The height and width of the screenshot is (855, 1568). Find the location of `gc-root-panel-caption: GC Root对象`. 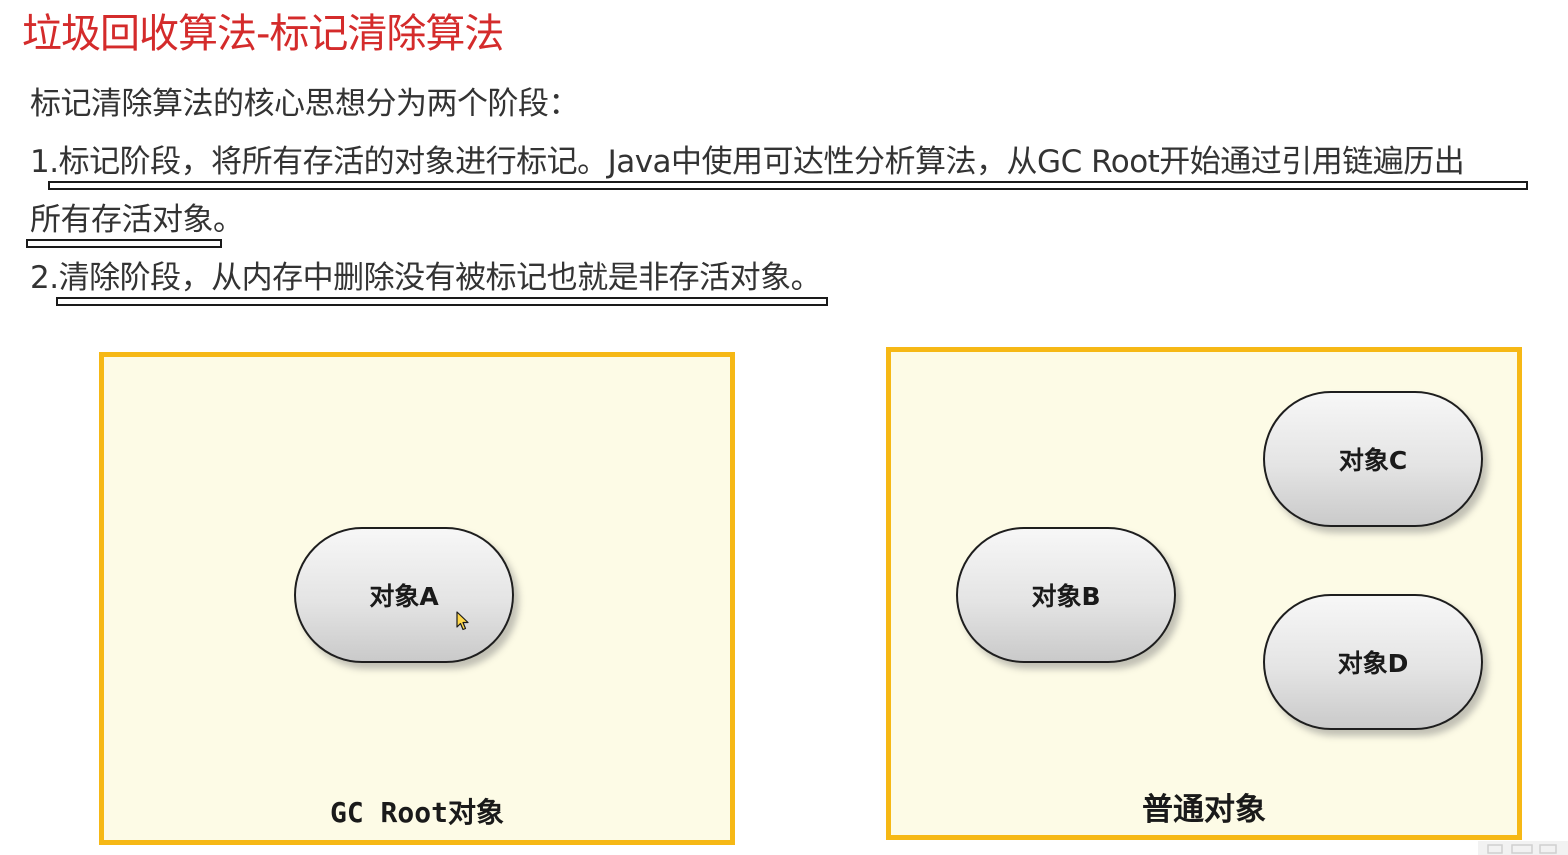

gc-root-panel-caption: GC Root对象 is located at coordinates (416, 812).